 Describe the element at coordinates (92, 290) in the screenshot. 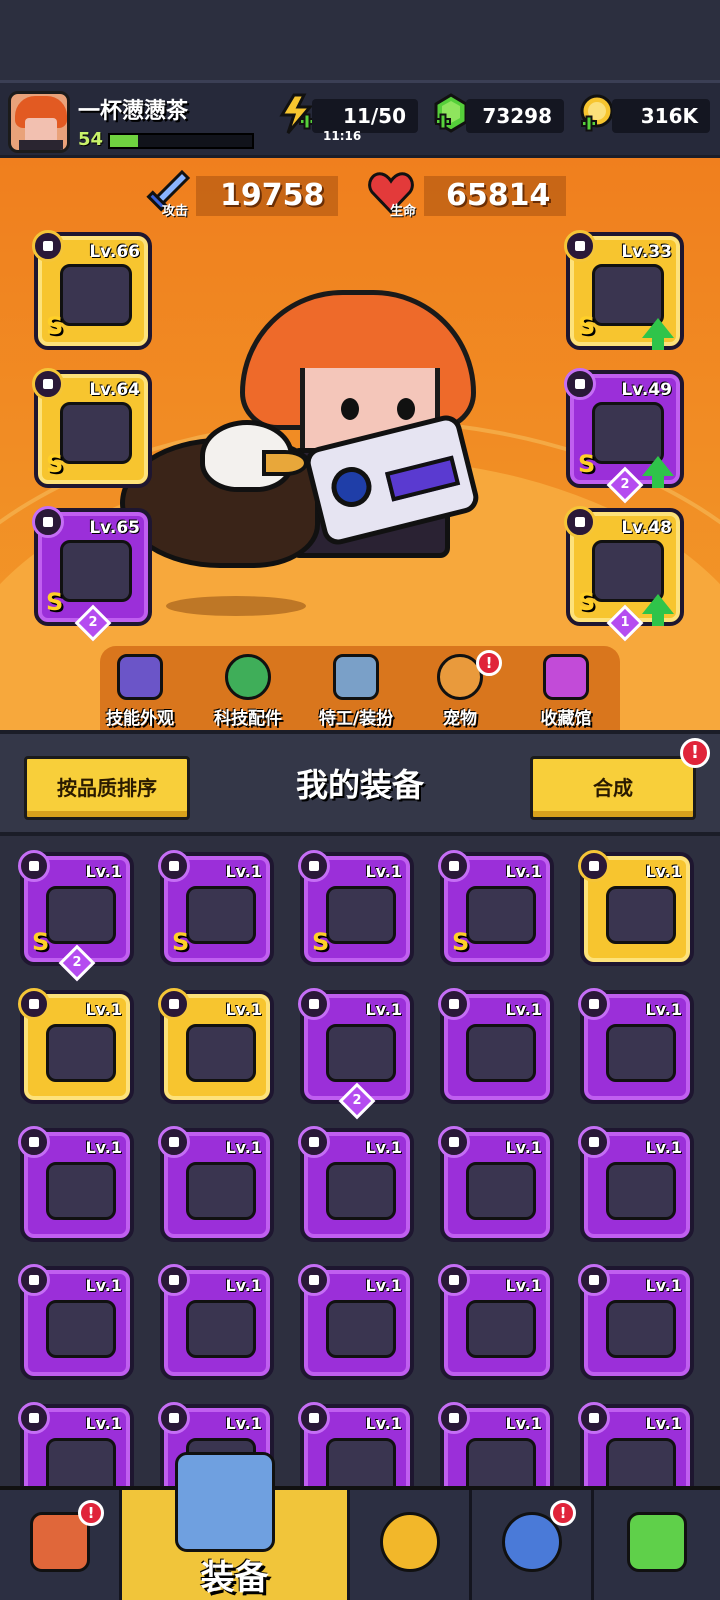

I see `equipment-slot: Lv.66 S` at that location.